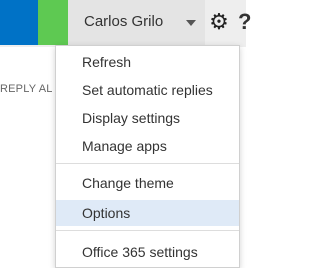  I want to click on menu-item-office-365-settings: Office 365 settings, so click(147, 252).